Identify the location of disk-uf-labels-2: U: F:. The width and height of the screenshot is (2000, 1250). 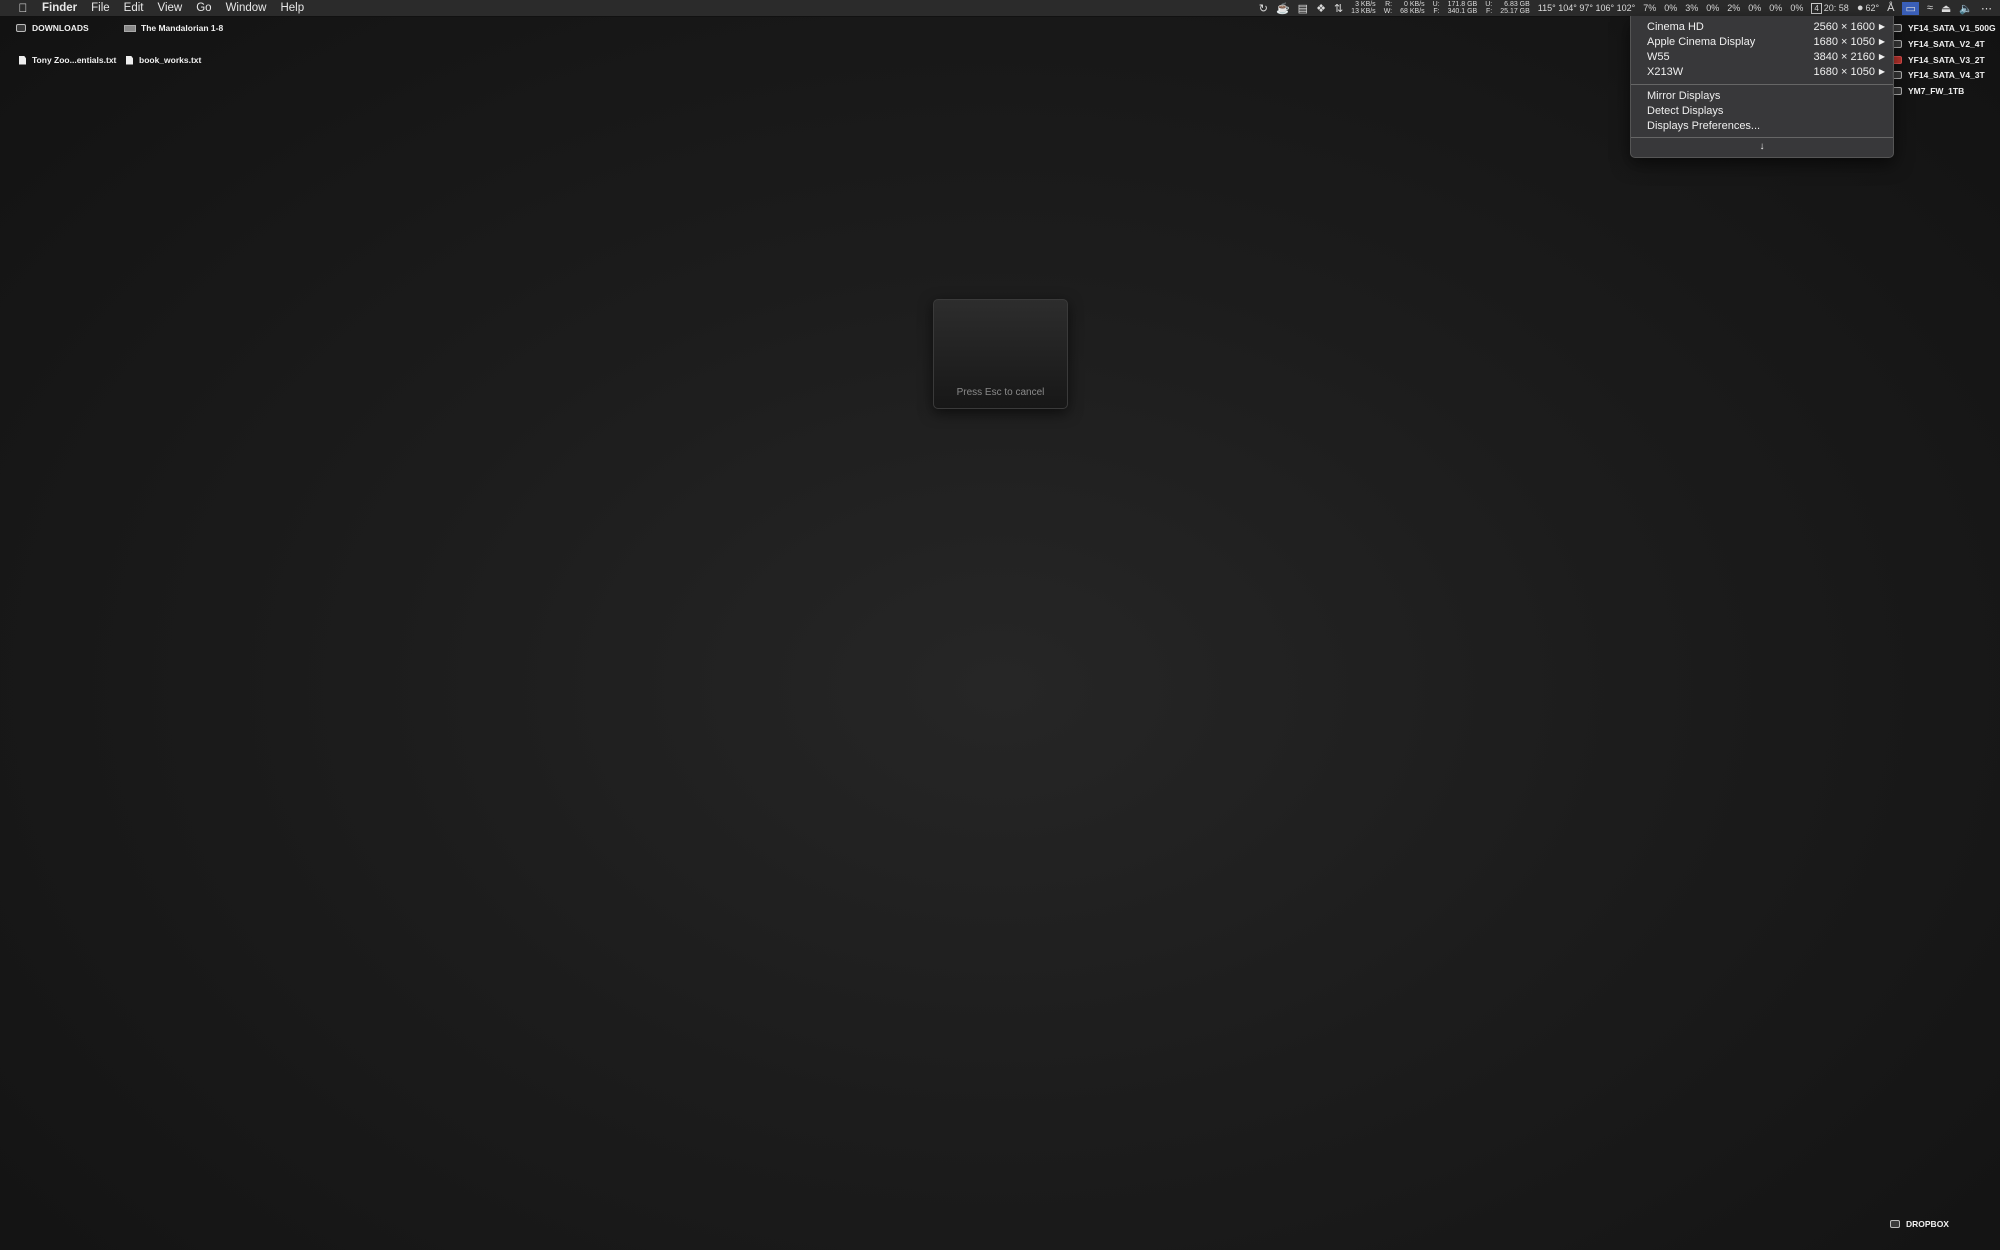
(1488, 8).